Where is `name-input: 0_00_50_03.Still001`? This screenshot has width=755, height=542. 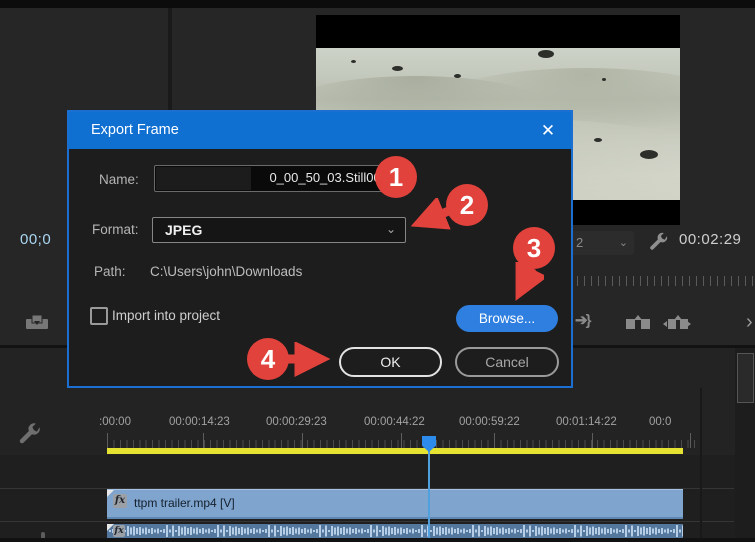 name-input: 0_00_50_03.Still001 is located at coordinates (274, 178).